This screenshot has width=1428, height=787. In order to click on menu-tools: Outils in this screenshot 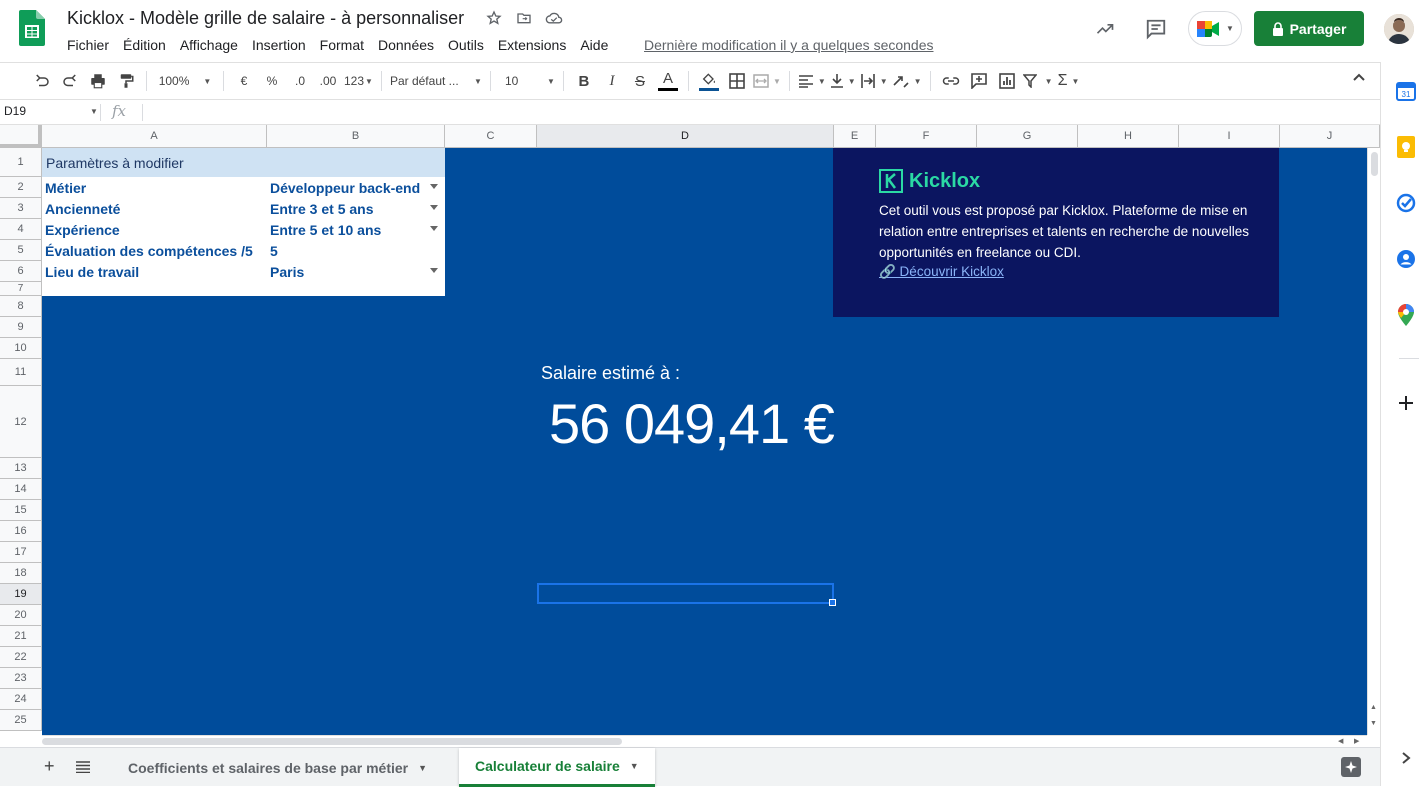, I will do `click(466, 45)`.